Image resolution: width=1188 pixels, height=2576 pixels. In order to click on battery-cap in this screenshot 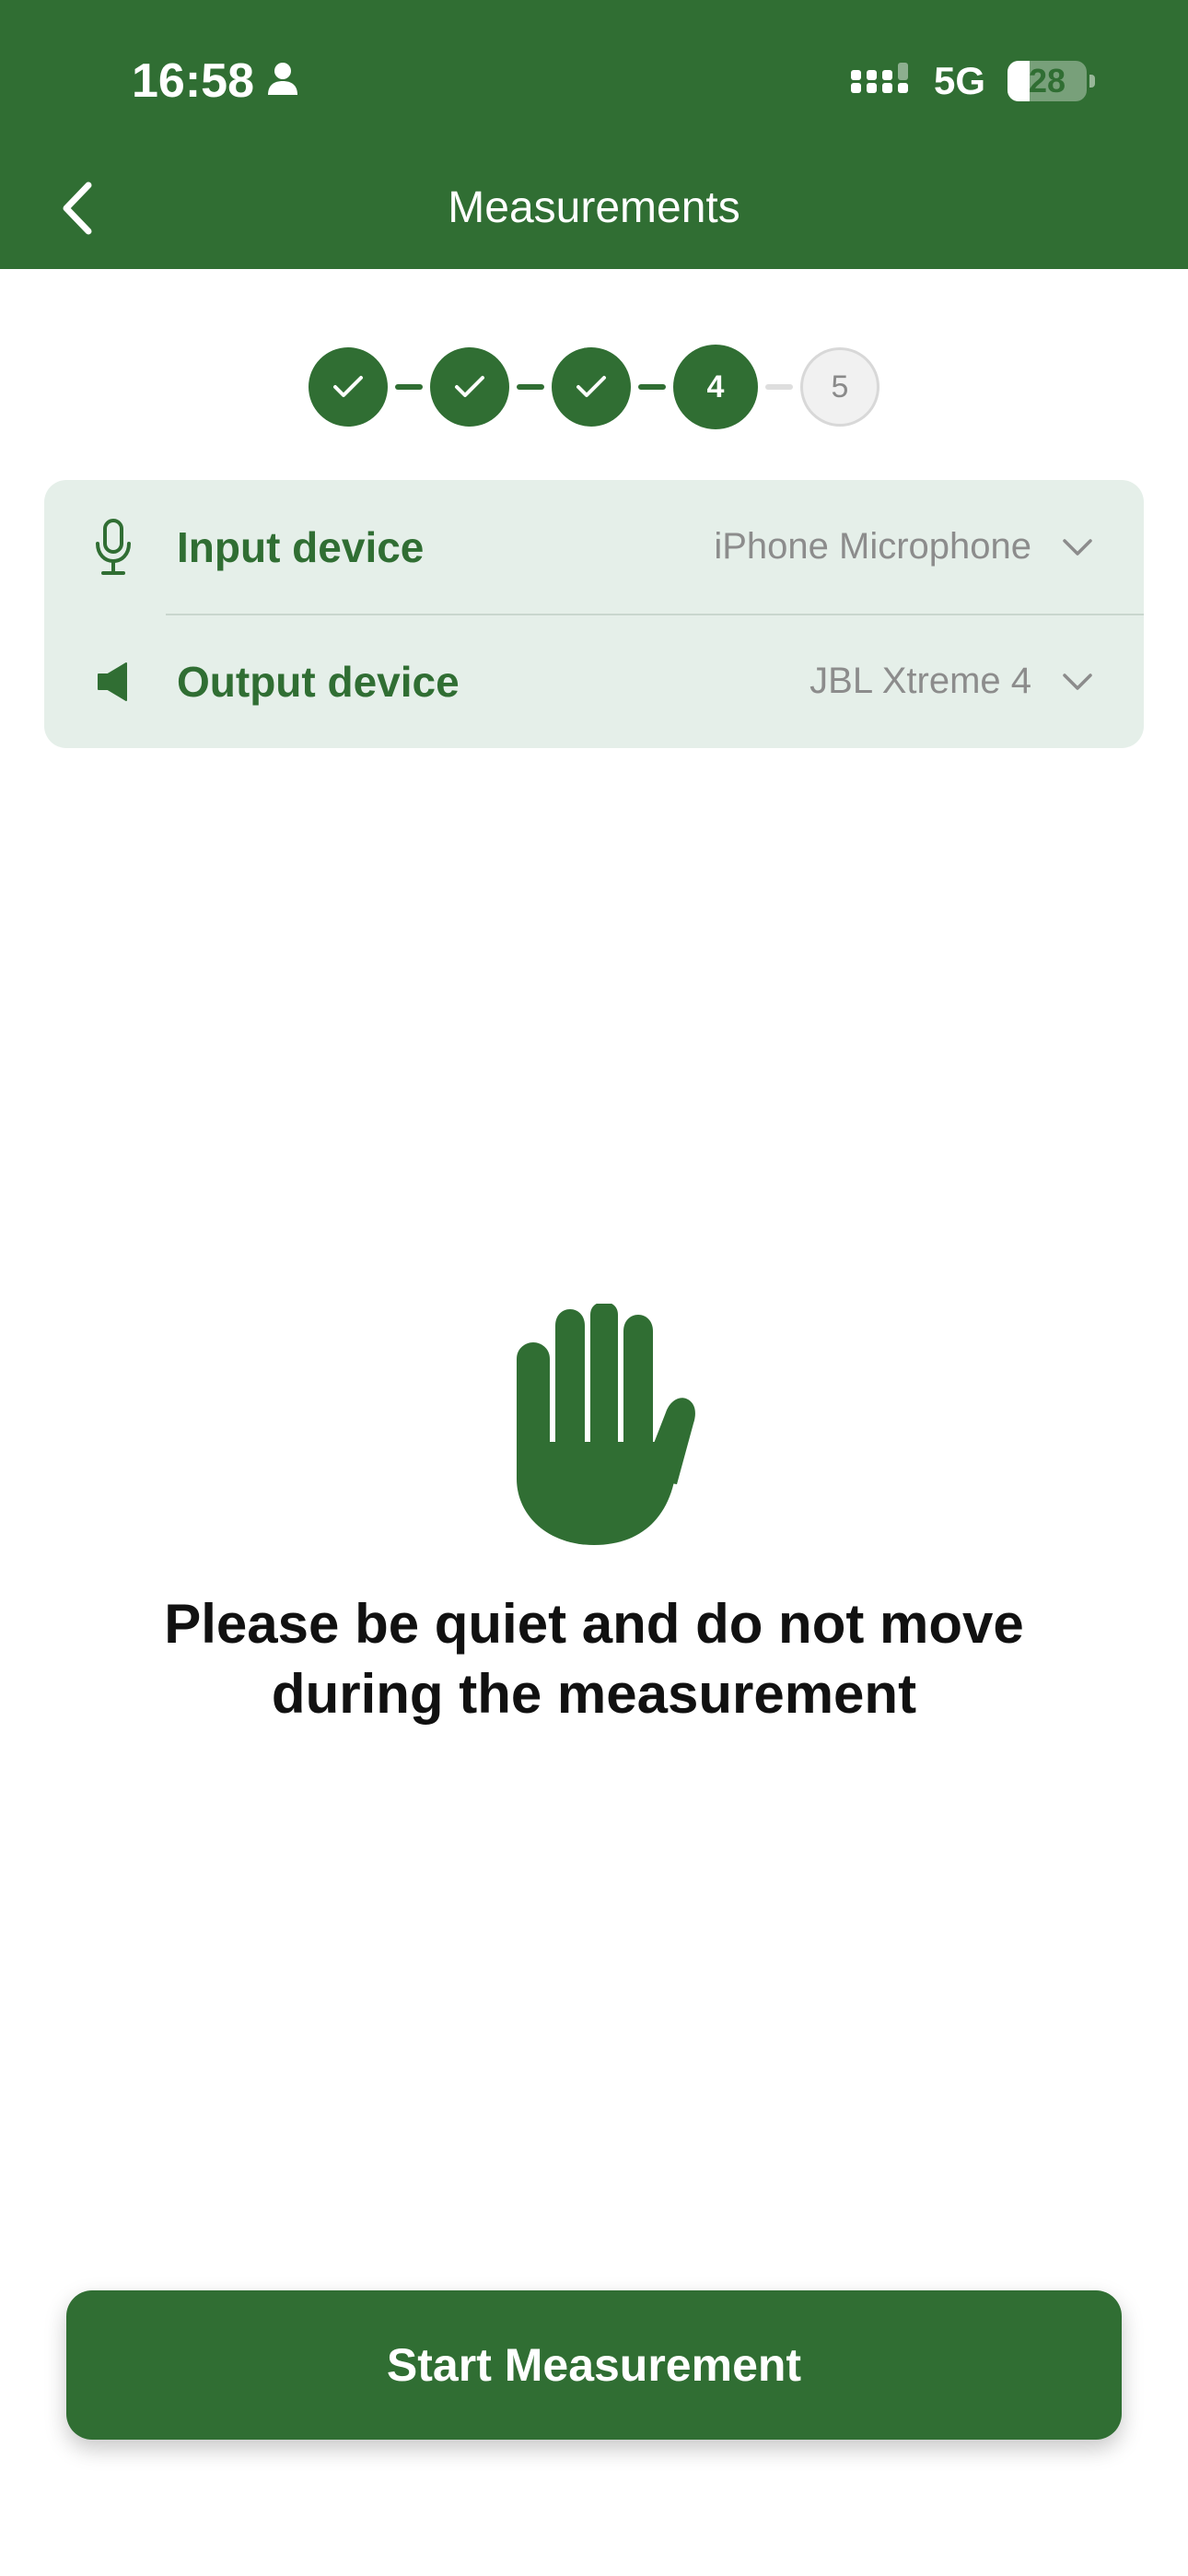, I will do `click(1092, 81)`.